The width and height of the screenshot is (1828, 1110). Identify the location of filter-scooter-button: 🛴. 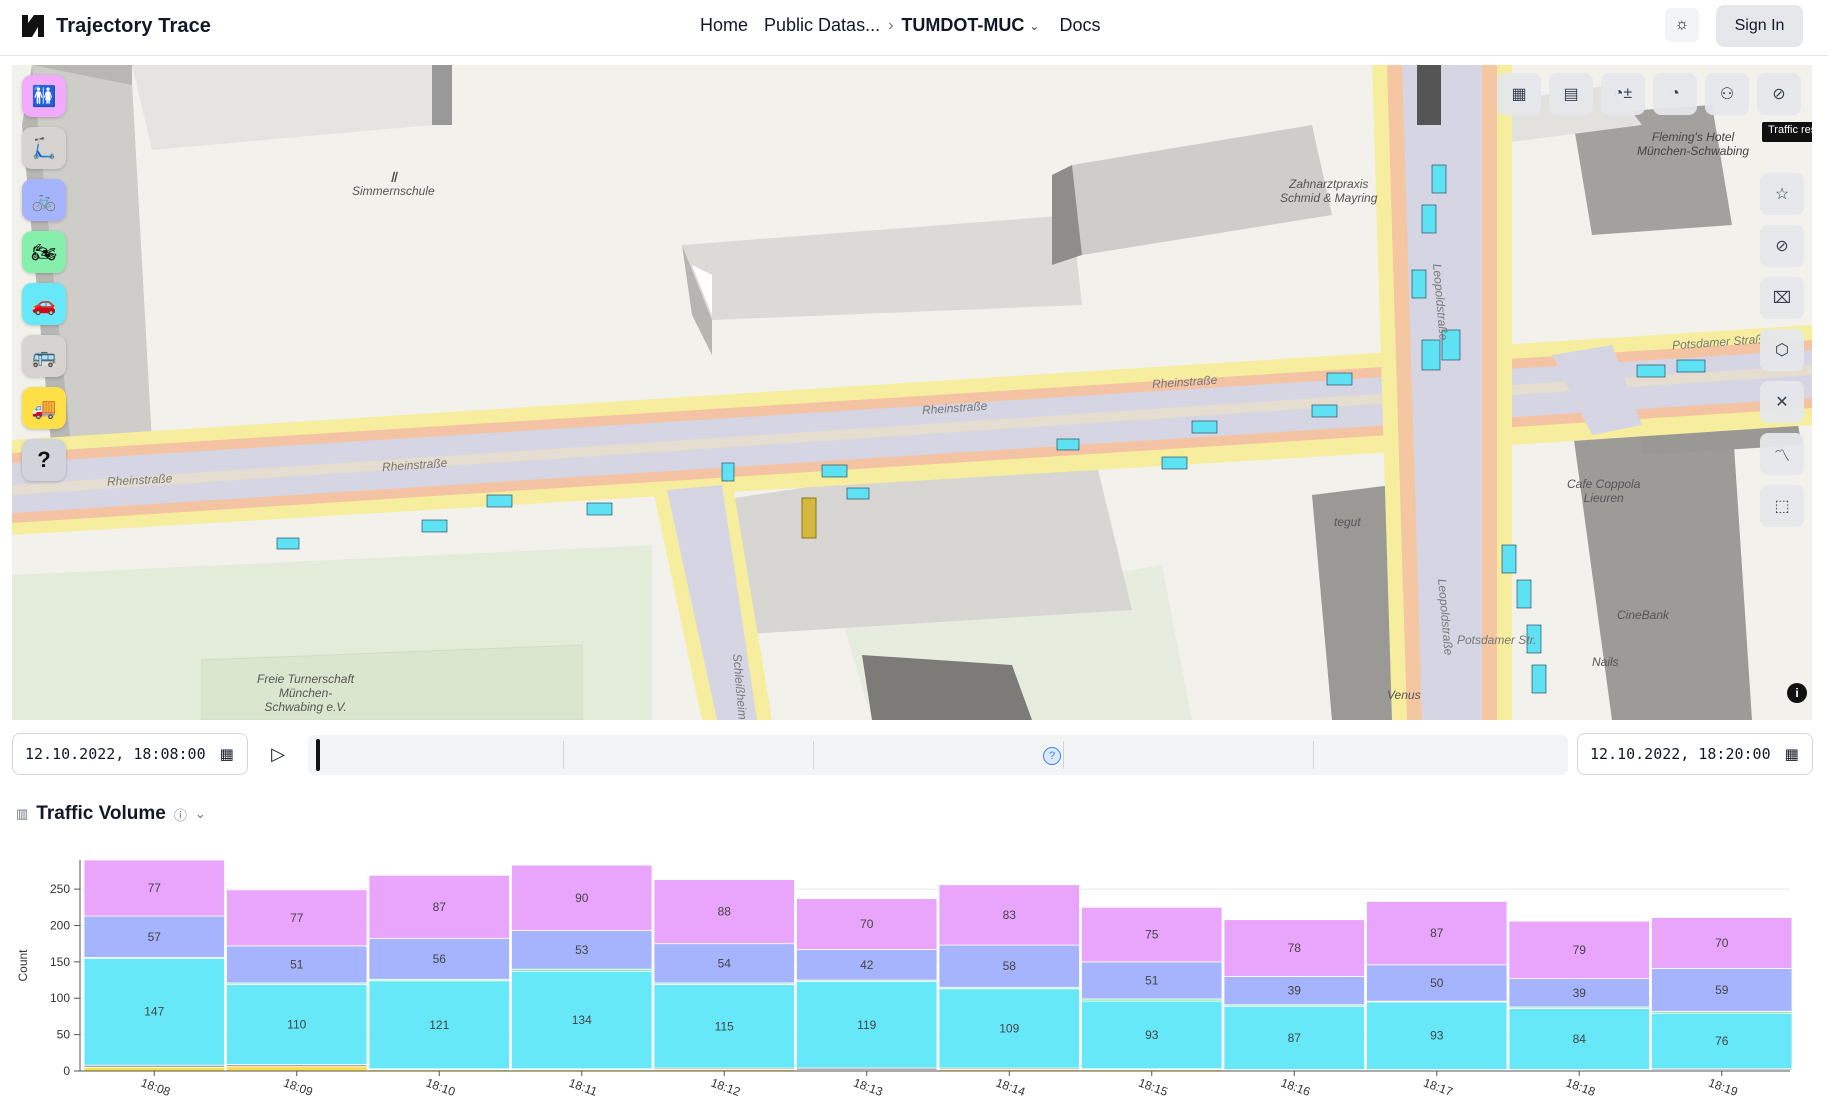
(44, 148).